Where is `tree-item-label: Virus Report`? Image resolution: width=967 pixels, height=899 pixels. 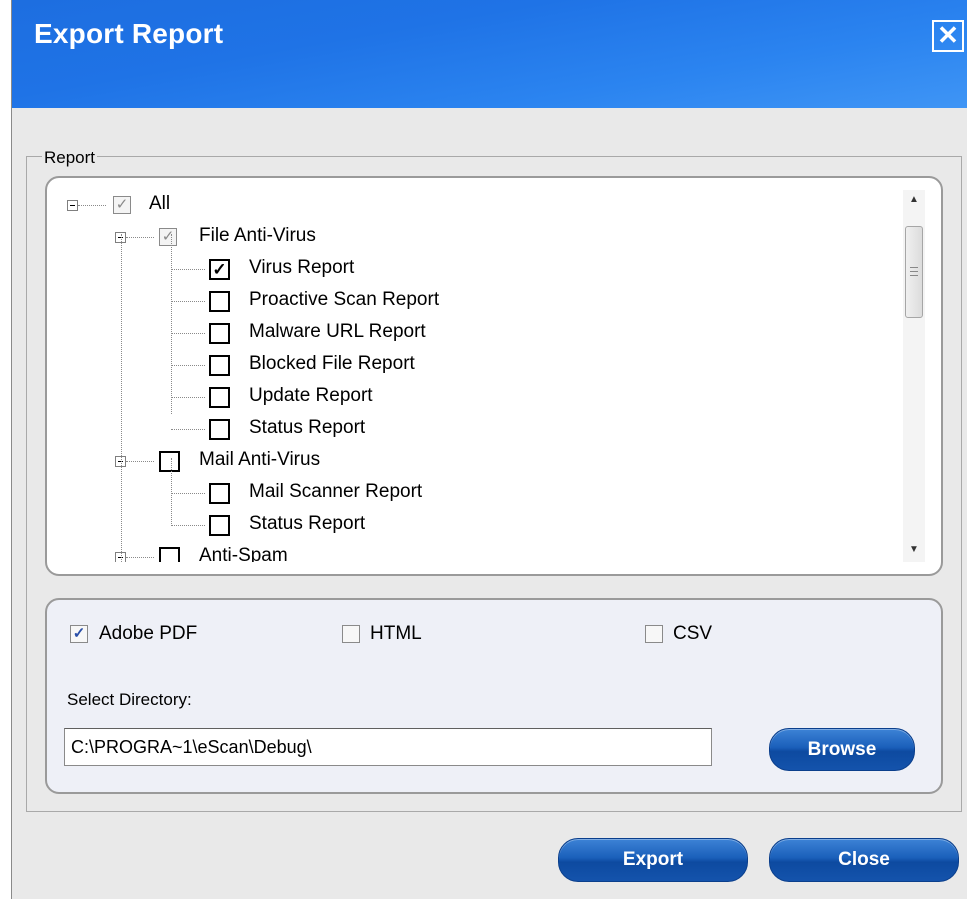
tree-item-label: Virus Report is located at coordinates (302, 267).